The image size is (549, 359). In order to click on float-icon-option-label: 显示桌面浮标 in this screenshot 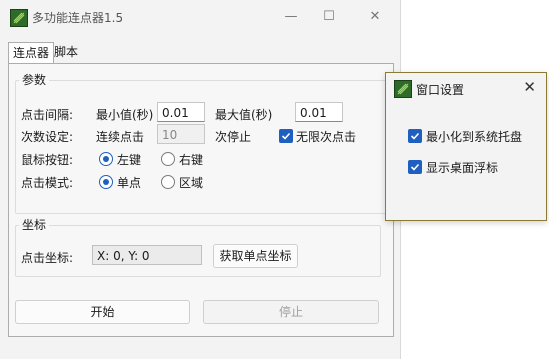, I will do `click(462, 168)`.